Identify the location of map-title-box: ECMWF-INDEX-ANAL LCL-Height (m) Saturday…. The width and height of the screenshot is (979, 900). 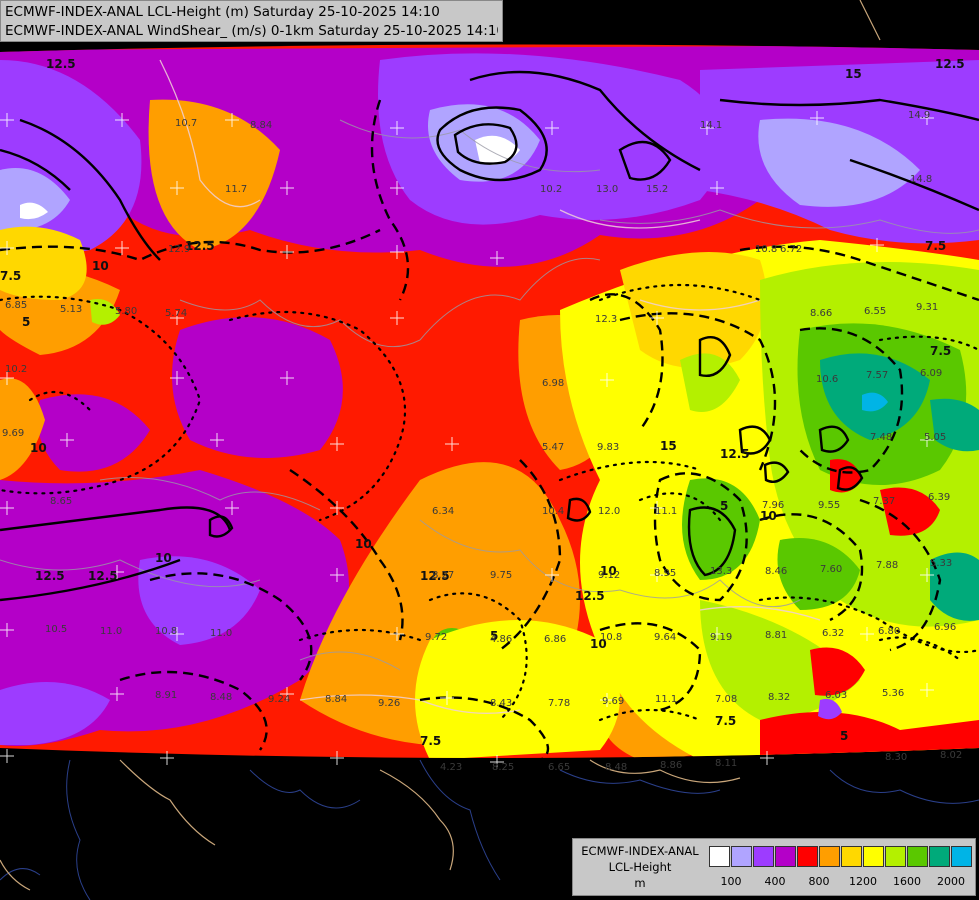
(251, 21).